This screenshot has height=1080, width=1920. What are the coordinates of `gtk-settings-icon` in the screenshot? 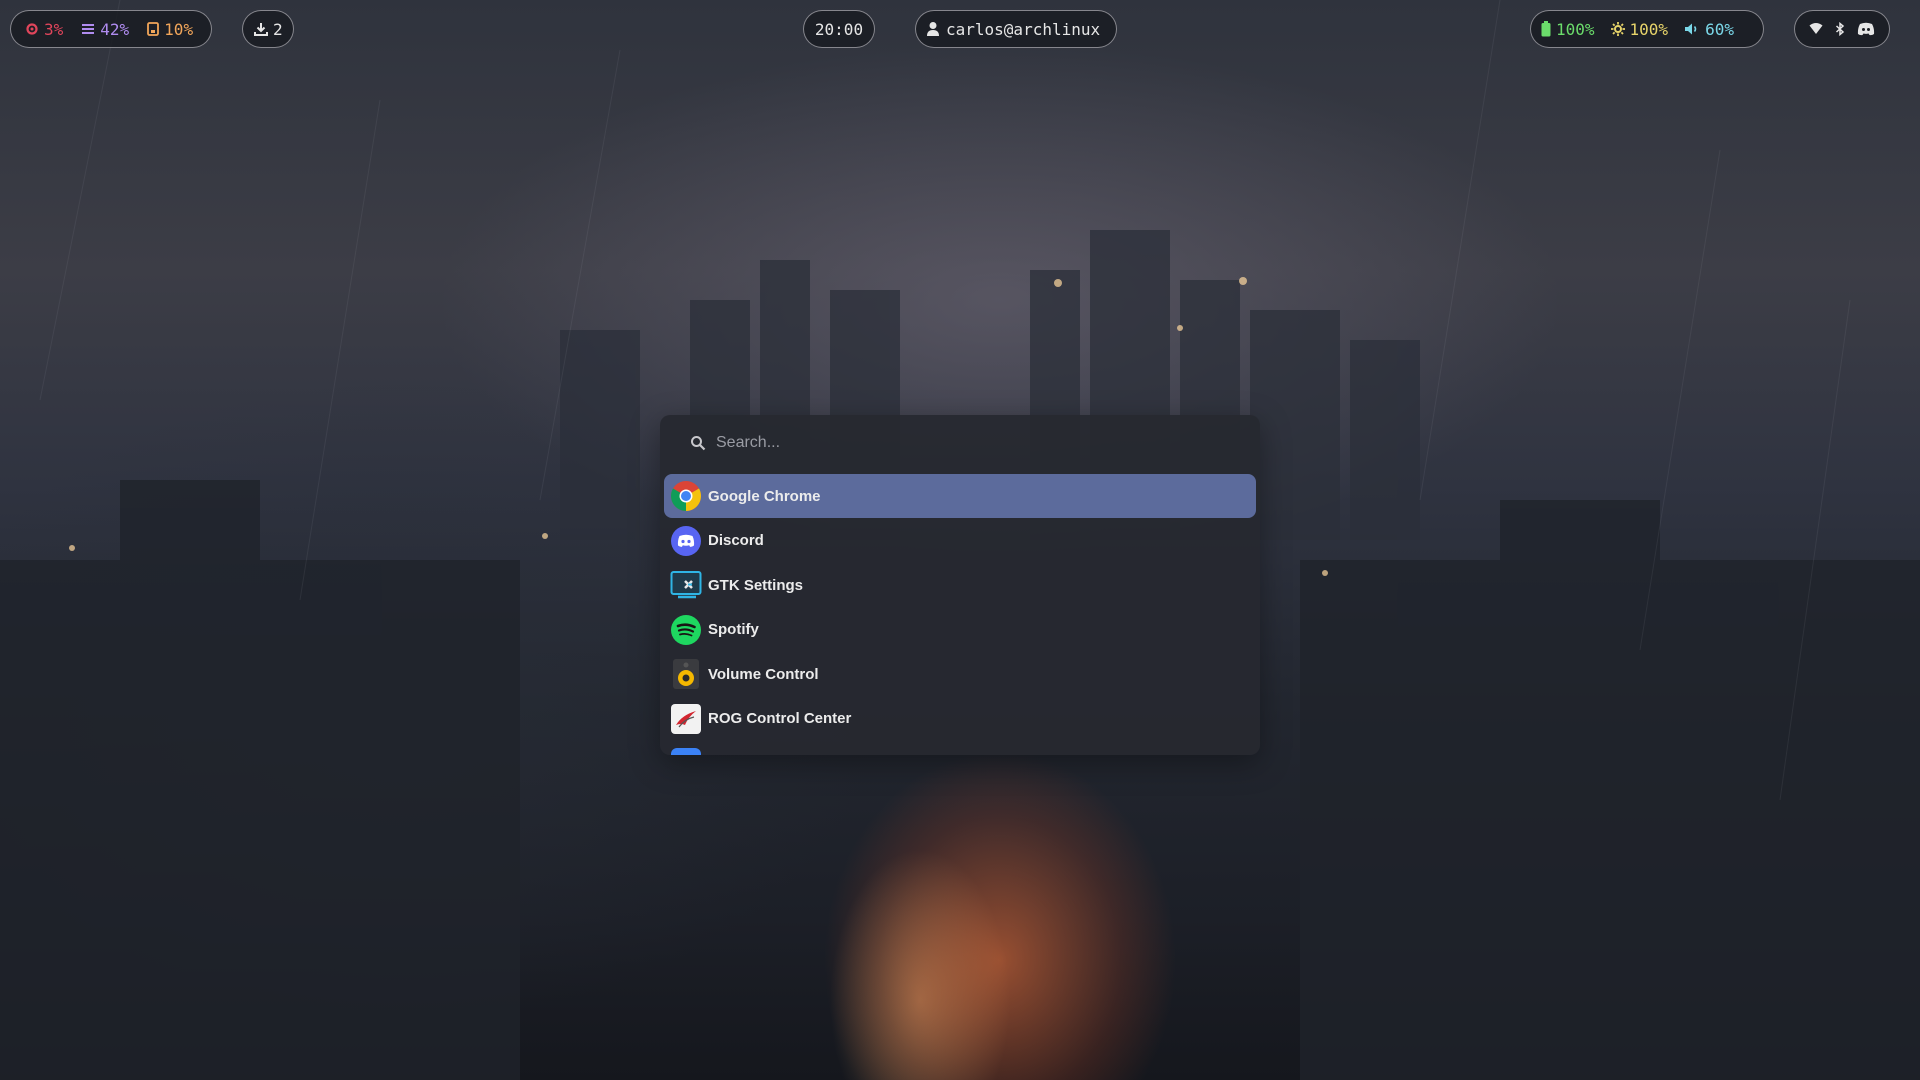 It's located at (686, 585).